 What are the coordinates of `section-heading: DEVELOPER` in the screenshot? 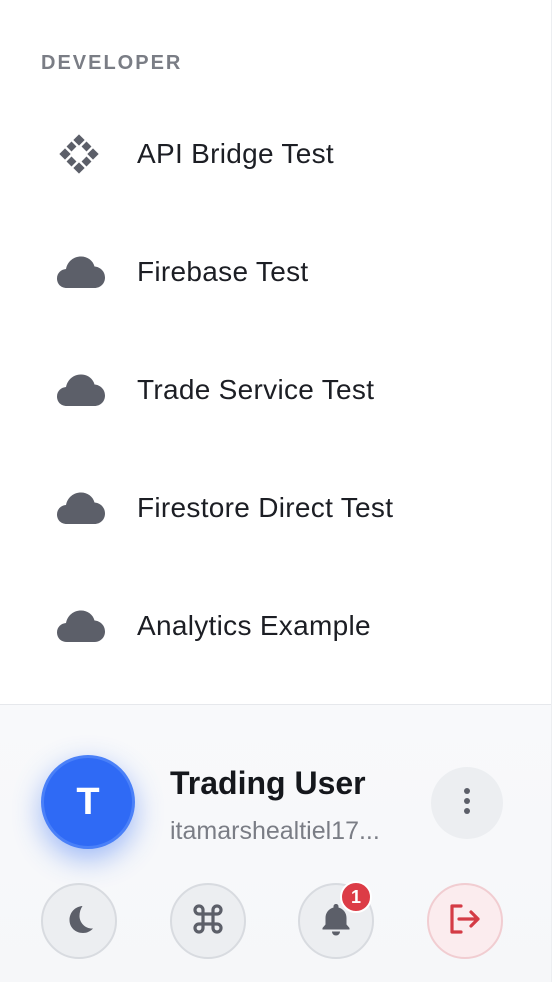 It's located at (112, 63).